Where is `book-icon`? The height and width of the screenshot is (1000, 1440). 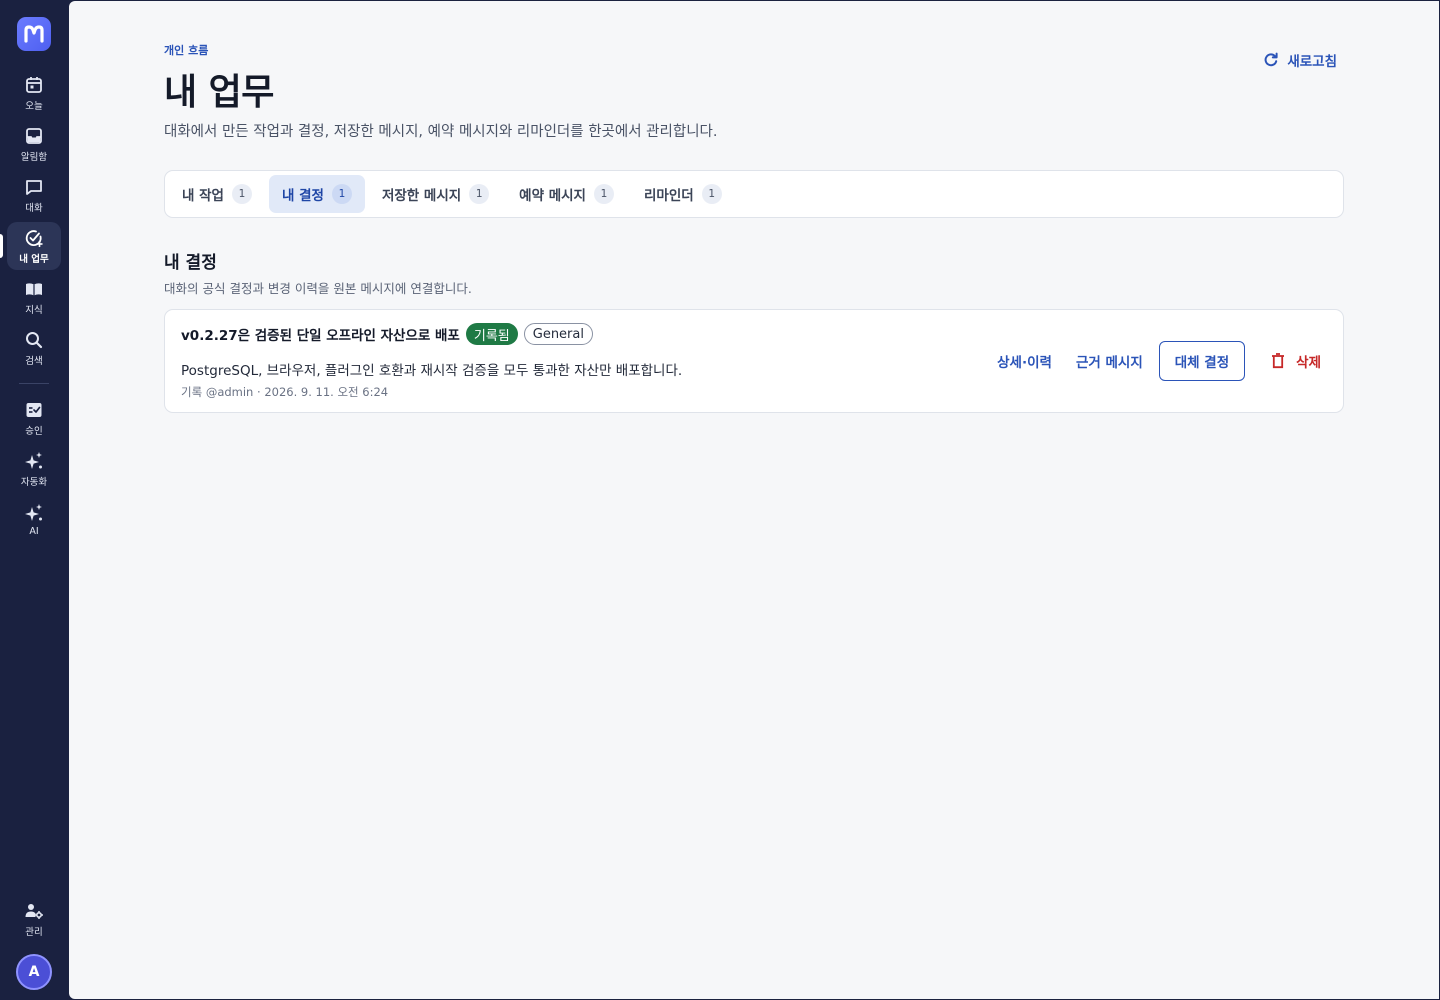 book-icon is located at coordinates (34, 288).